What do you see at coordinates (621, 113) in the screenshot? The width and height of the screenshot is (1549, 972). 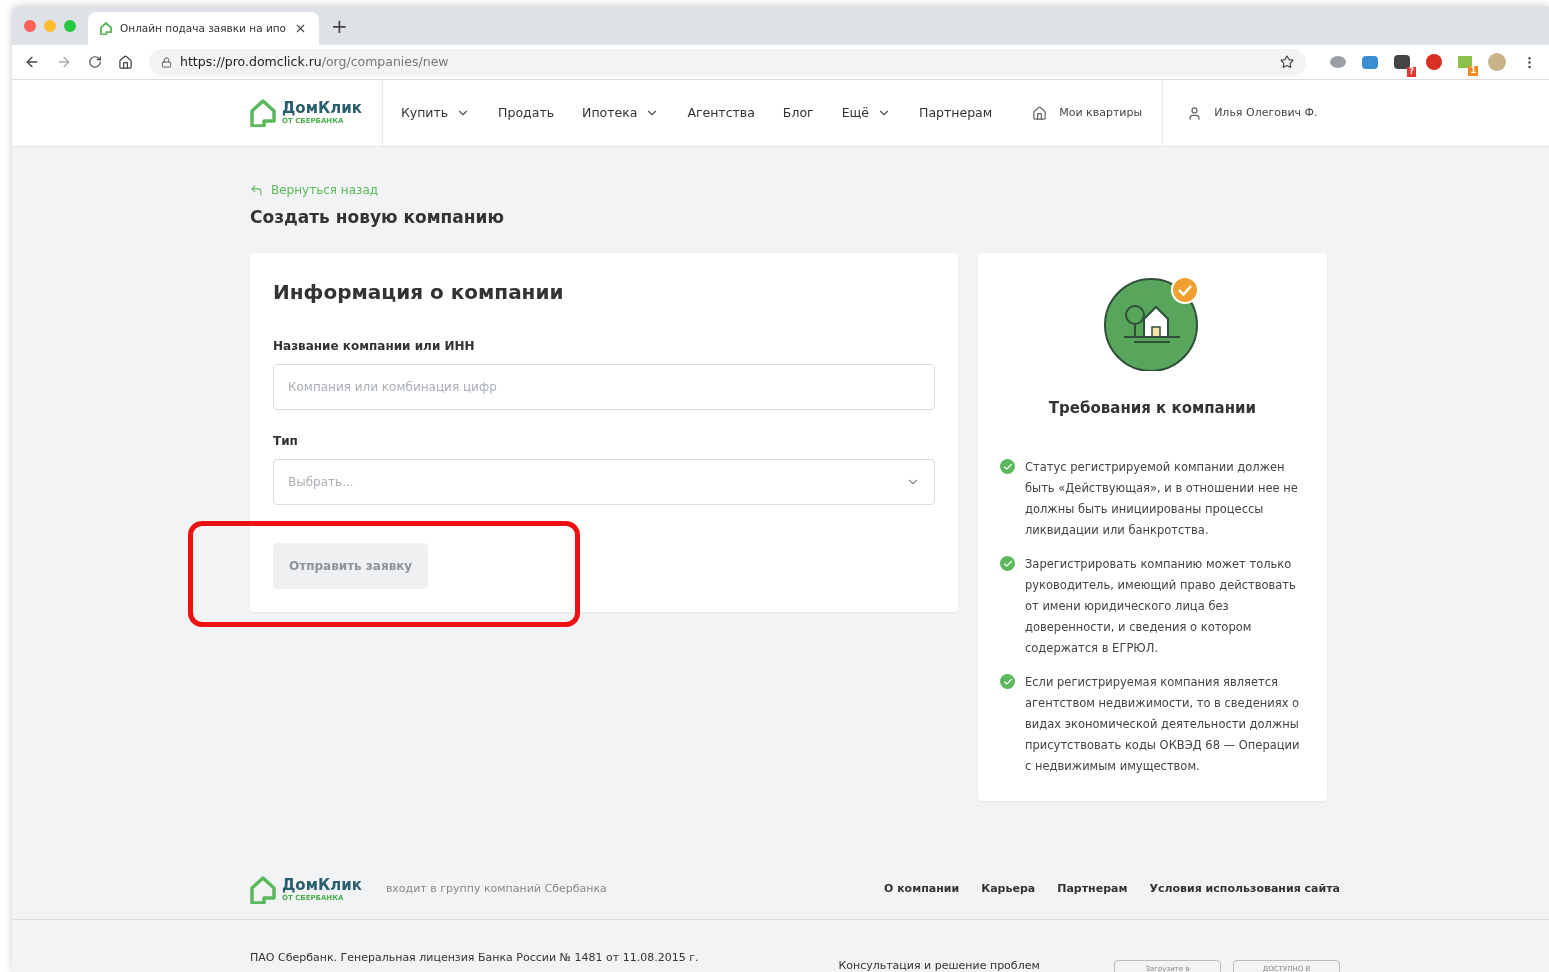 I see `nav-link: Ипотека` at bounding box center [621, 113].